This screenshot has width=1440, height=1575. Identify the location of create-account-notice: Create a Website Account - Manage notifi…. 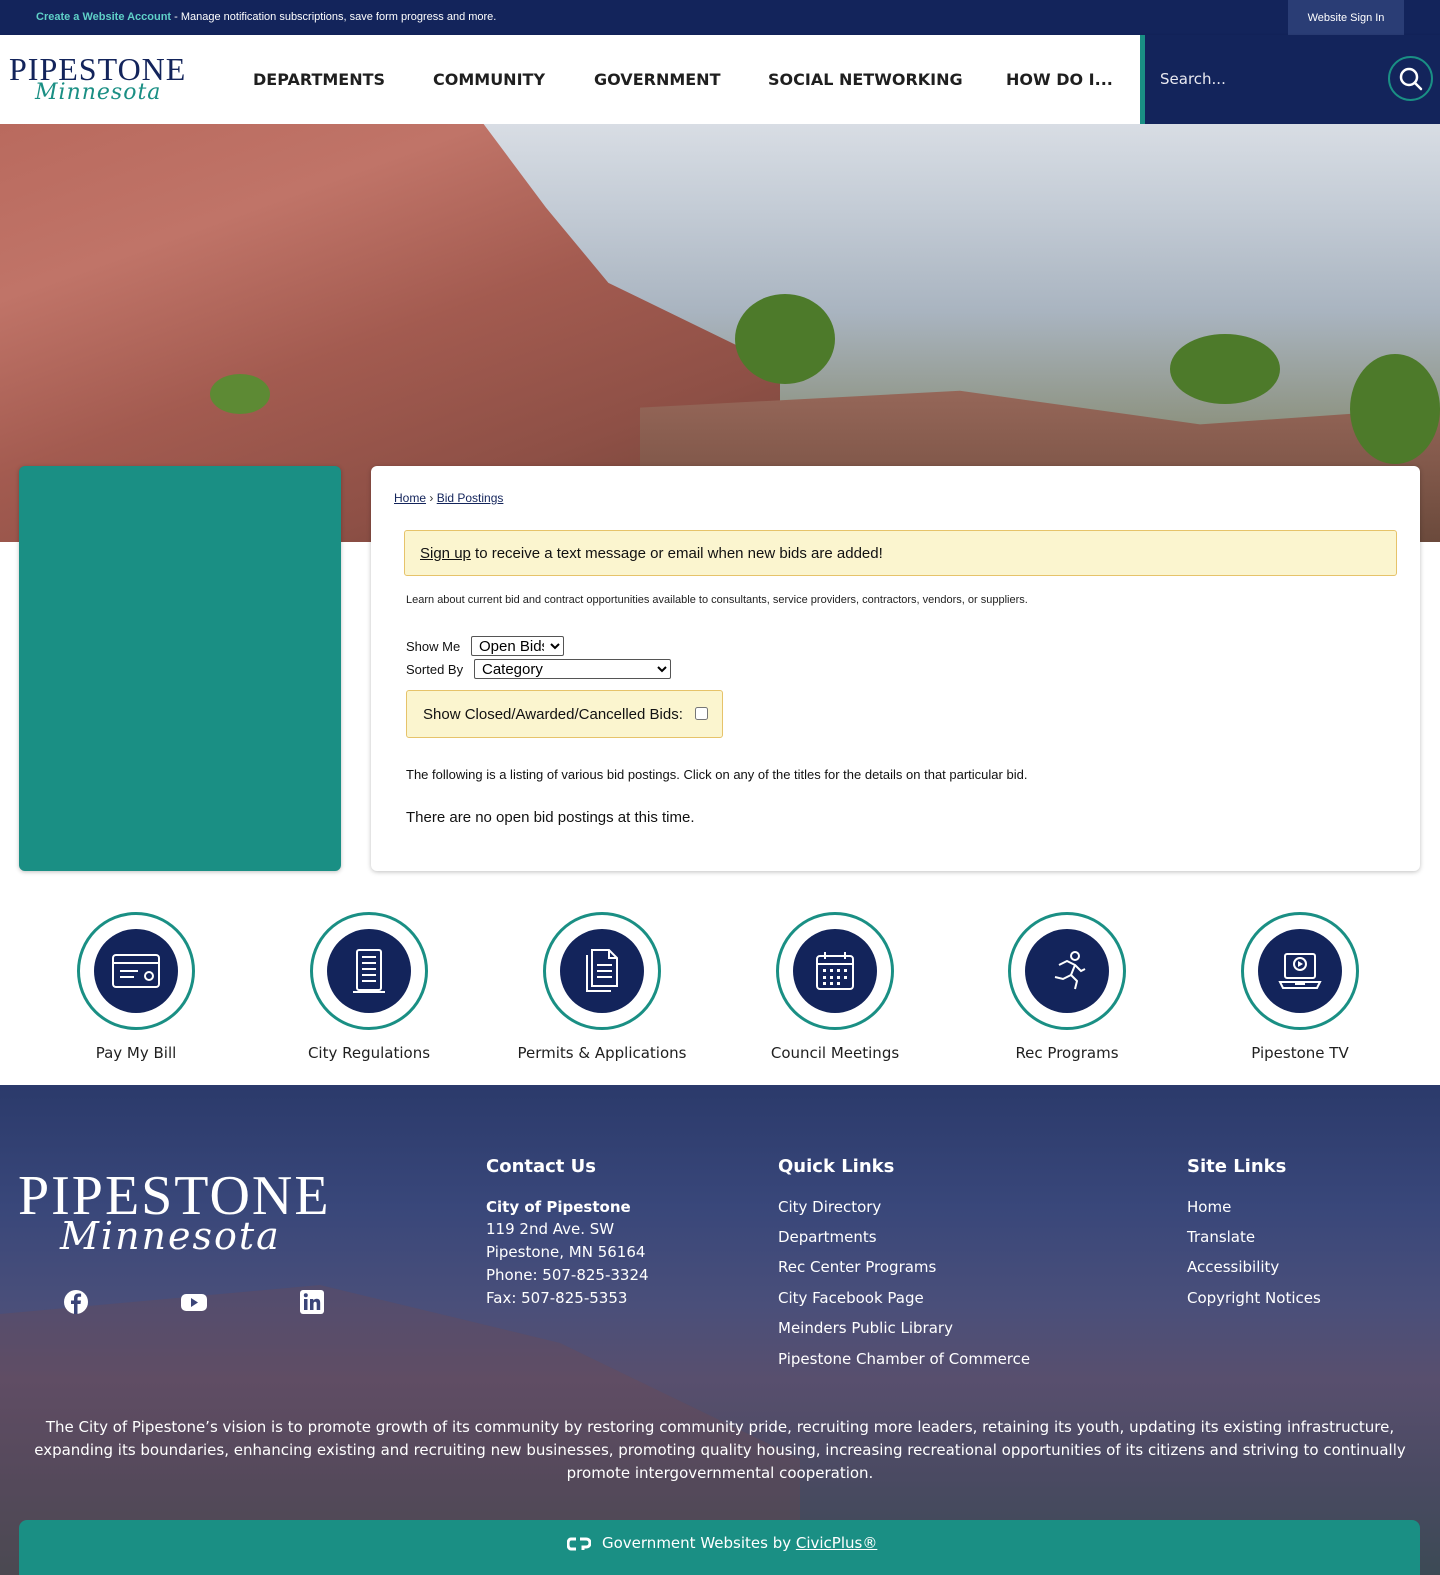
(266, 17).